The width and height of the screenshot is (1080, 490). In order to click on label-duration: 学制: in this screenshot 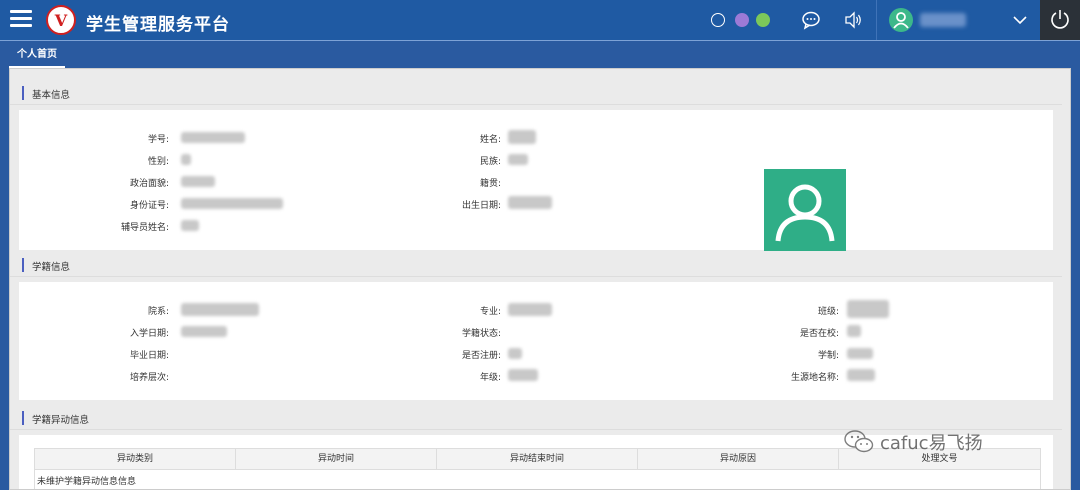, I will do `click(828, 356)`.